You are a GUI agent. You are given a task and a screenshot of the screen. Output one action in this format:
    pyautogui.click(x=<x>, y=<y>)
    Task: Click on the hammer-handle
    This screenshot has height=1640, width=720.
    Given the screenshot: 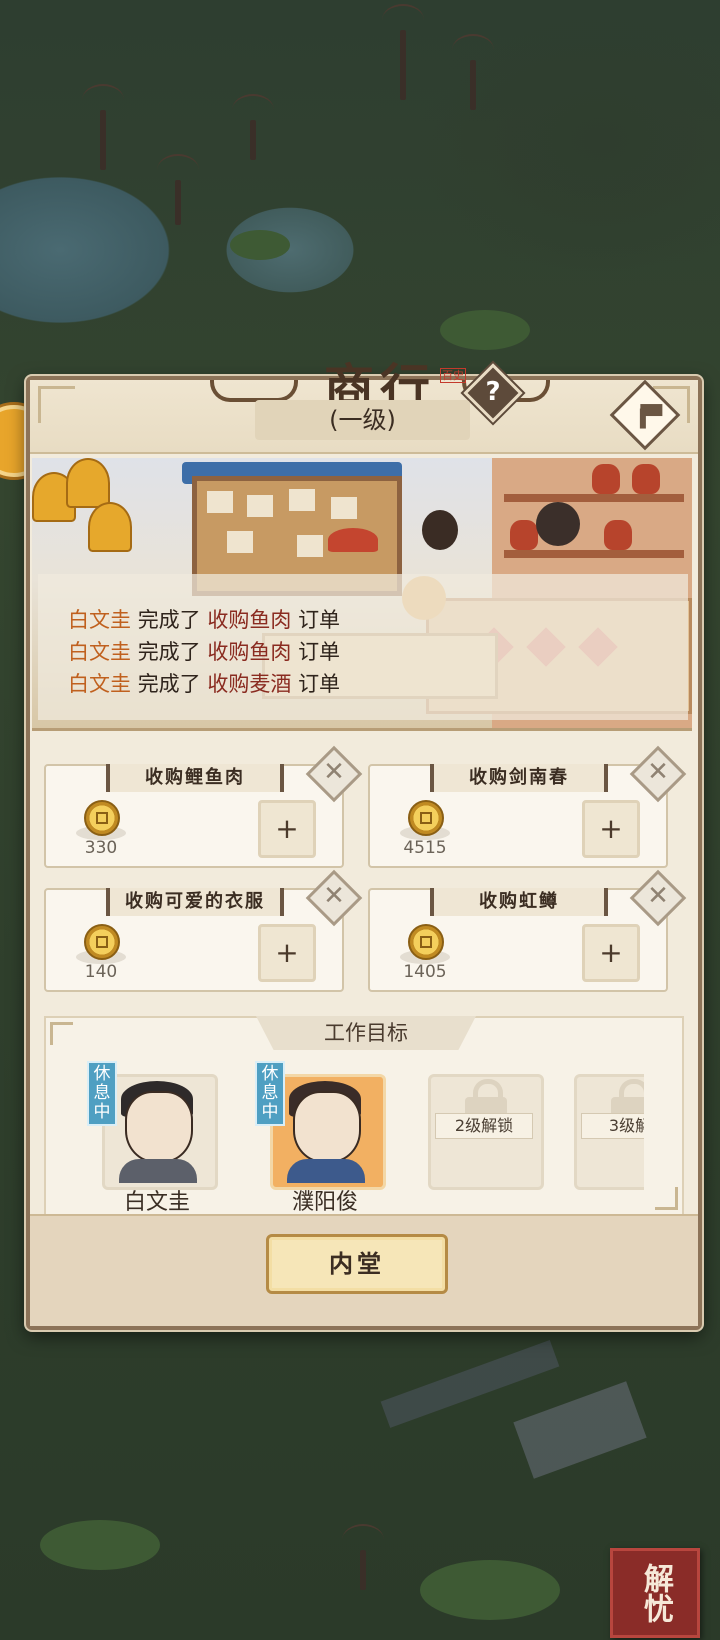 What is the action you would take?
    pyautogui.click(x=642, y=418)
    